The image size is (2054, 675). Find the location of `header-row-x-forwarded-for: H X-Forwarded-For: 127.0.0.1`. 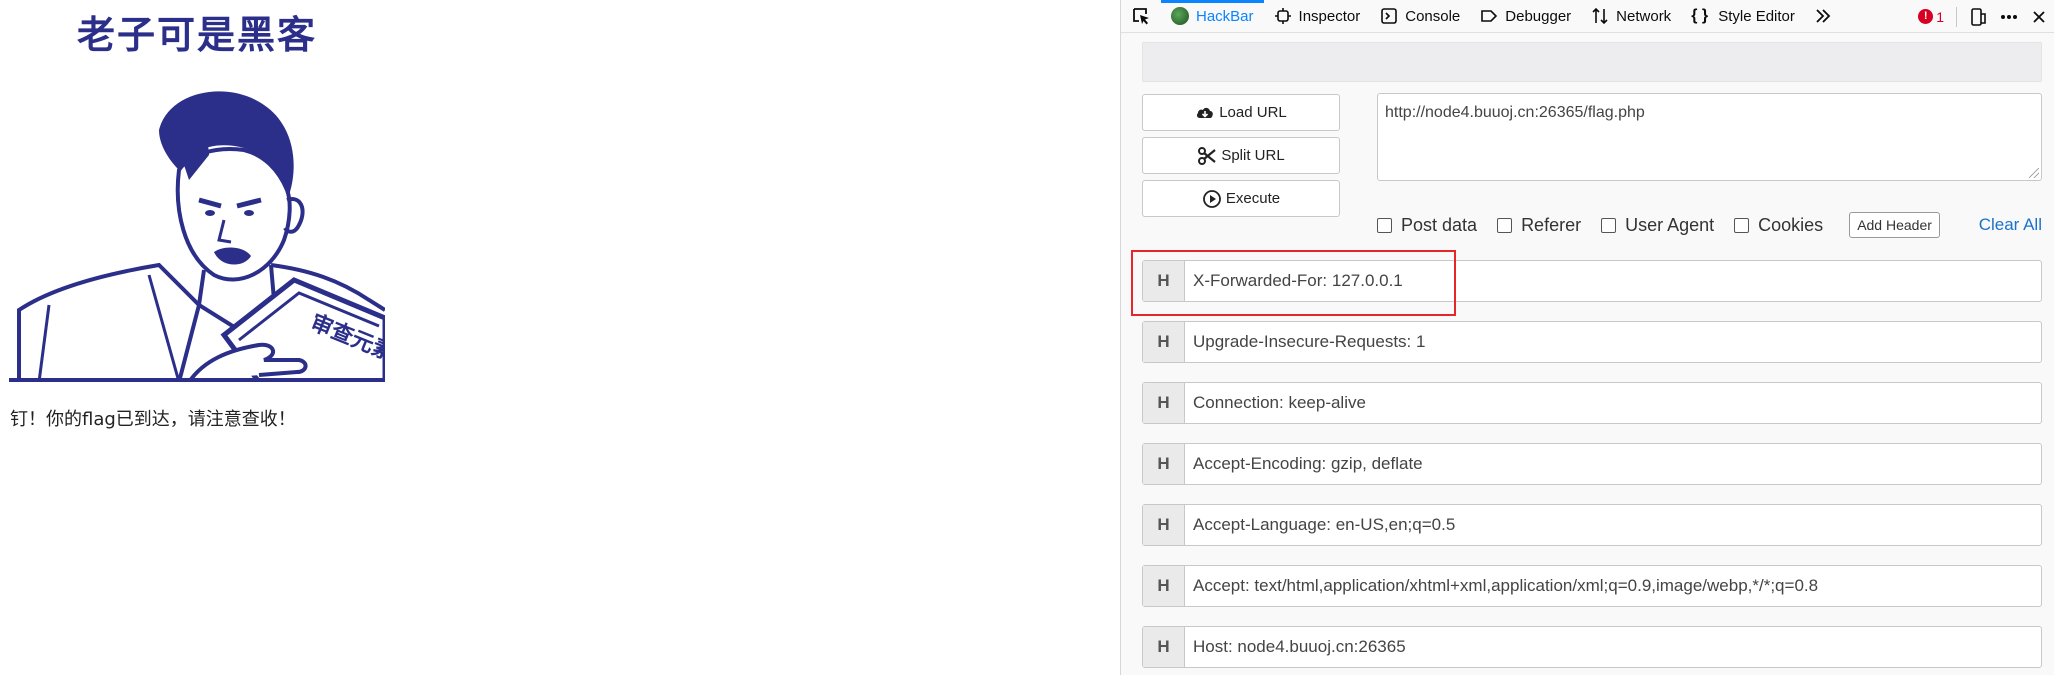

header-row-x-forwarded-for: H X-Forwarded-For: 127.0.0.1 is located at coordinates (1592, 281).